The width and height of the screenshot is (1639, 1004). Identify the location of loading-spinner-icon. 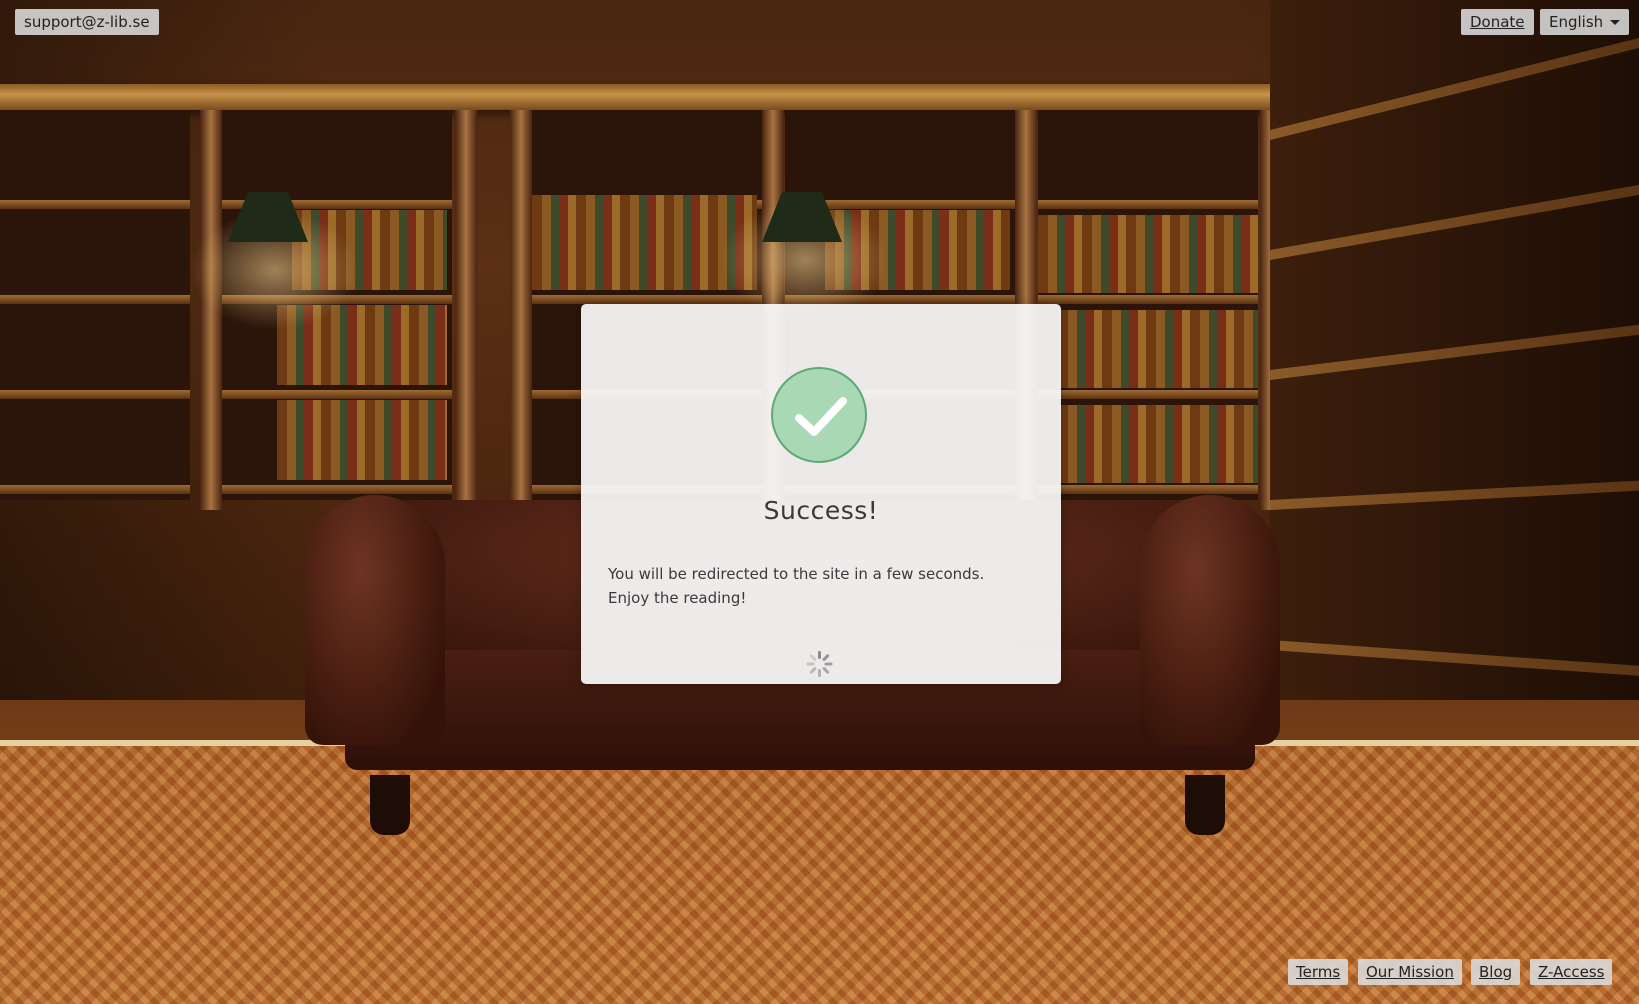
(819, 664).